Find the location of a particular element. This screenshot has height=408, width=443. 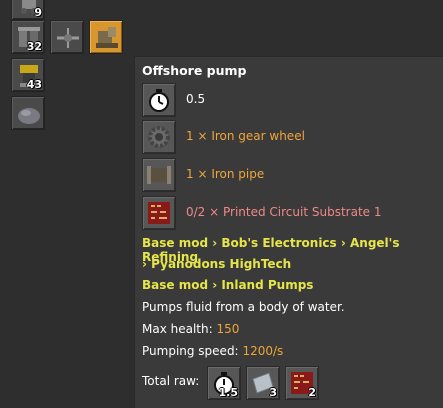

inventory-slot-ore is located at coordinates (28, 113).